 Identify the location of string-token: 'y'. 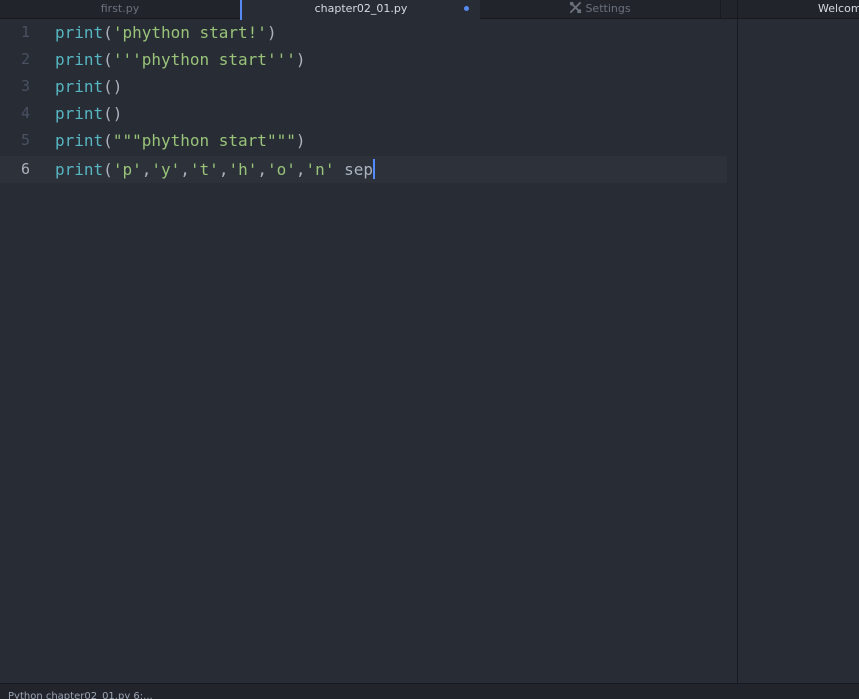
(166, 169).